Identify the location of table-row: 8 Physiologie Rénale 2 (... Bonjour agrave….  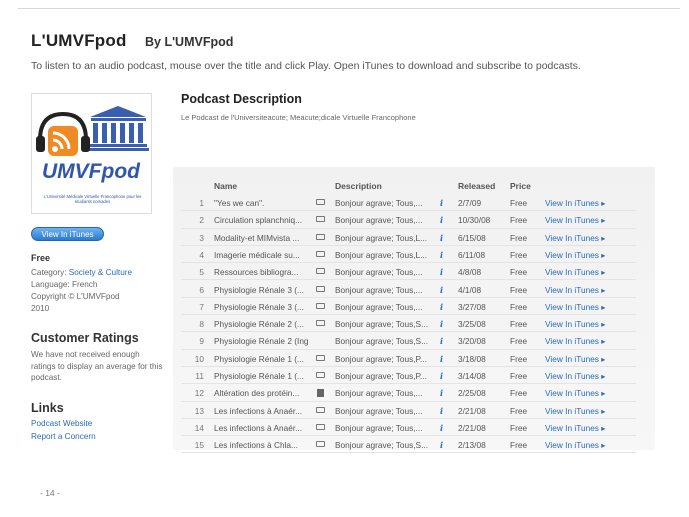
(408, 324).